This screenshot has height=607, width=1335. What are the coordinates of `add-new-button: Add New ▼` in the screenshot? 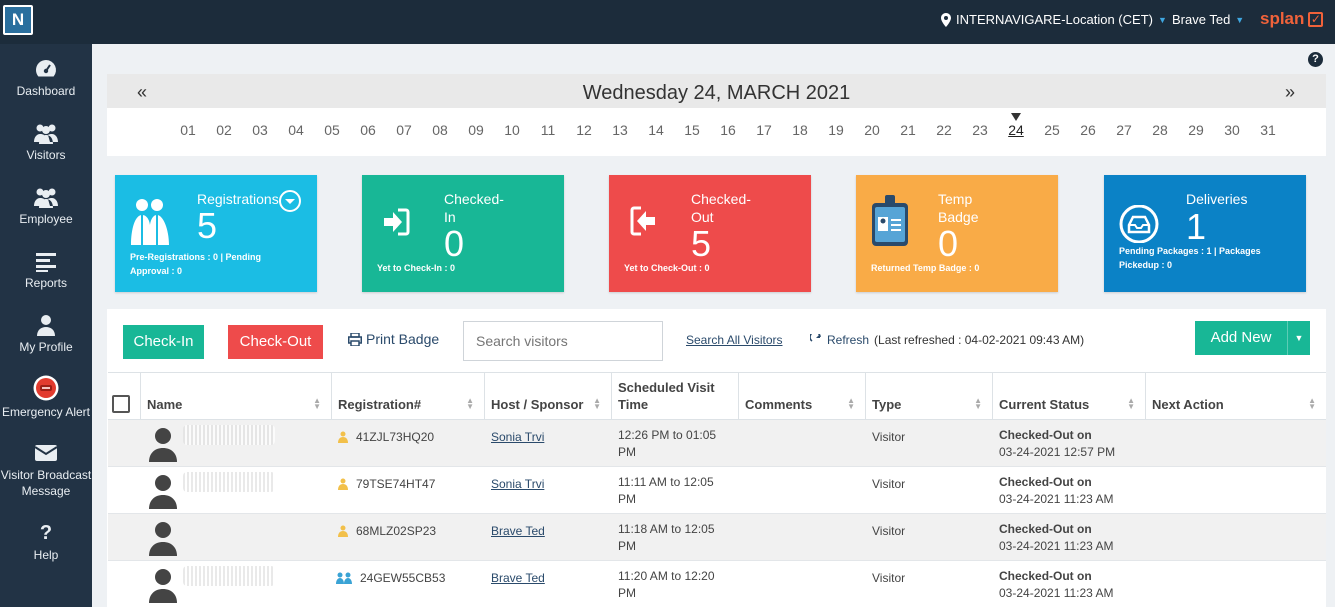 It's located at (1252, 338).